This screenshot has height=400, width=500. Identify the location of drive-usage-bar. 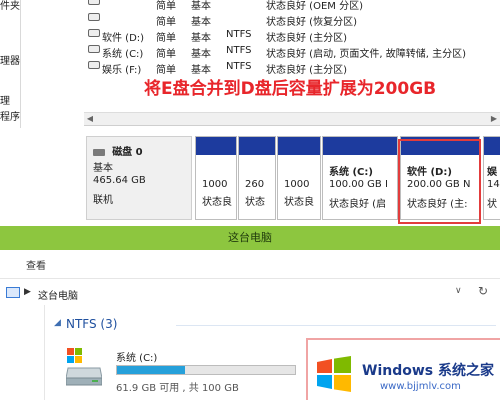
(206, 370).